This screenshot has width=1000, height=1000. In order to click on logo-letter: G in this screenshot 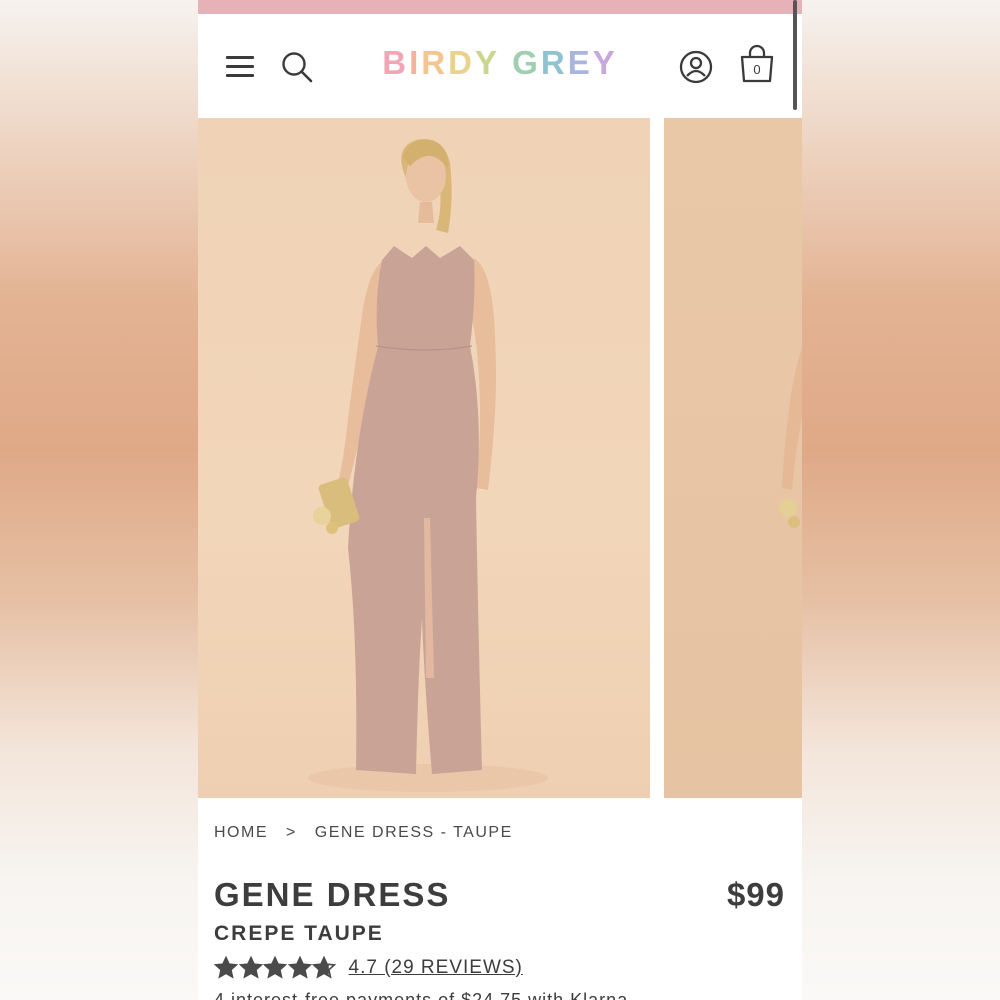, I will do `click(526, 62)`.